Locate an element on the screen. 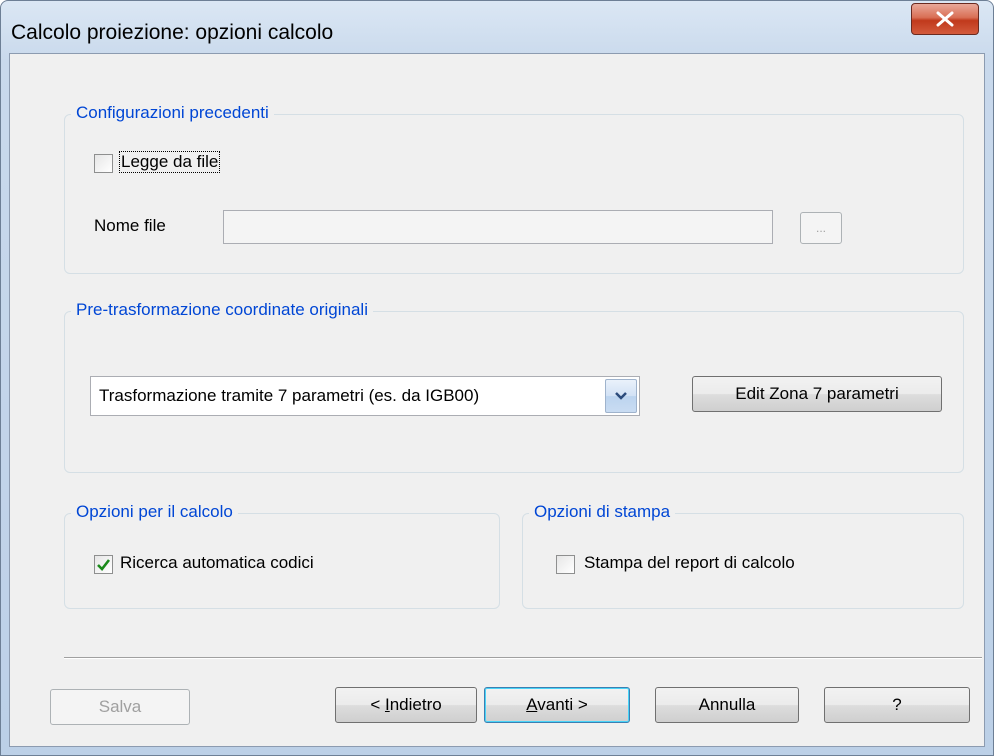 The height and width of the screenshot is (756, 994). save-button: Salva is located at coordinates (120, 707).